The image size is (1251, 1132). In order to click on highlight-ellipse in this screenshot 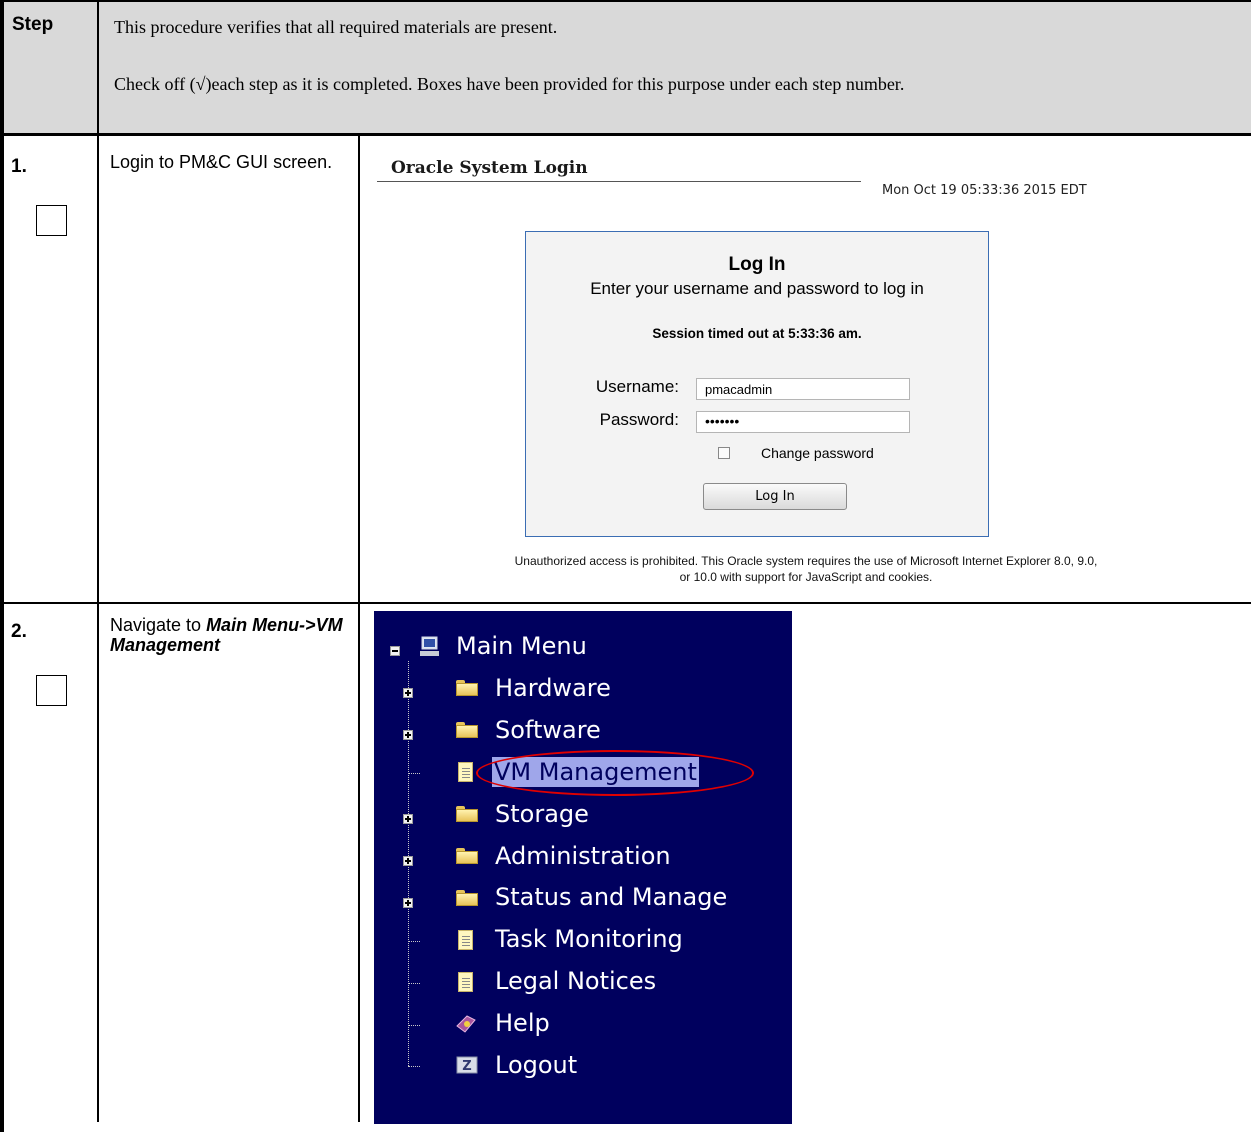, I will do `click(615, 773)`.